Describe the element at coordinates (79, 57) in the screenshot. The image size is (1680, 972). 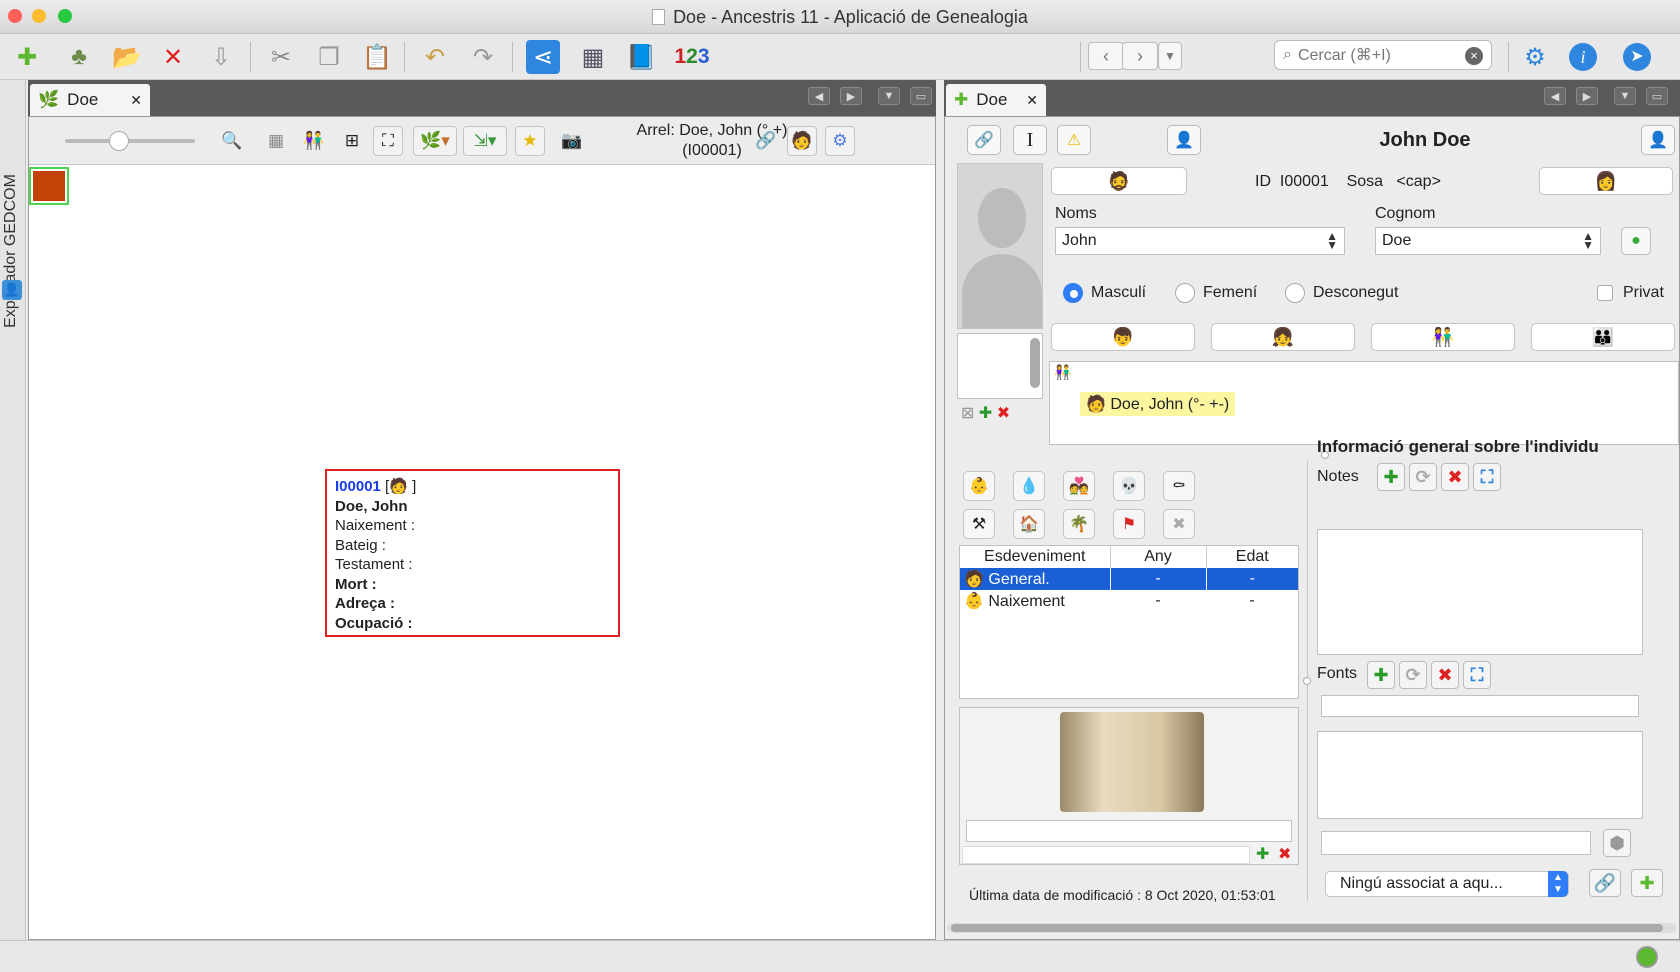
I see `tree-icon: ♣` at that location.